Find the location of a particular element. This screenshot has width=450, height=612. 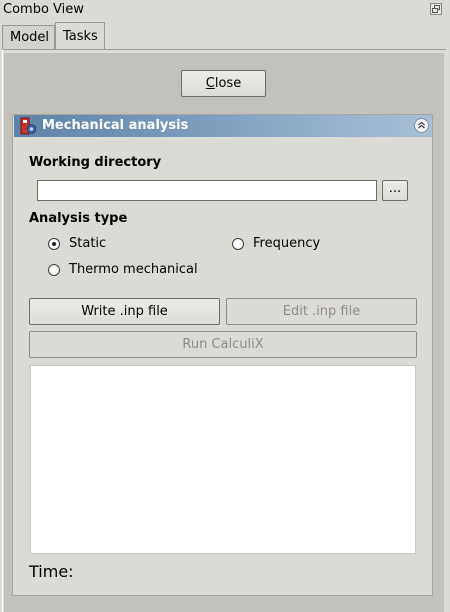

radio-frequency: Frequency is located at coordinates (276, 243).